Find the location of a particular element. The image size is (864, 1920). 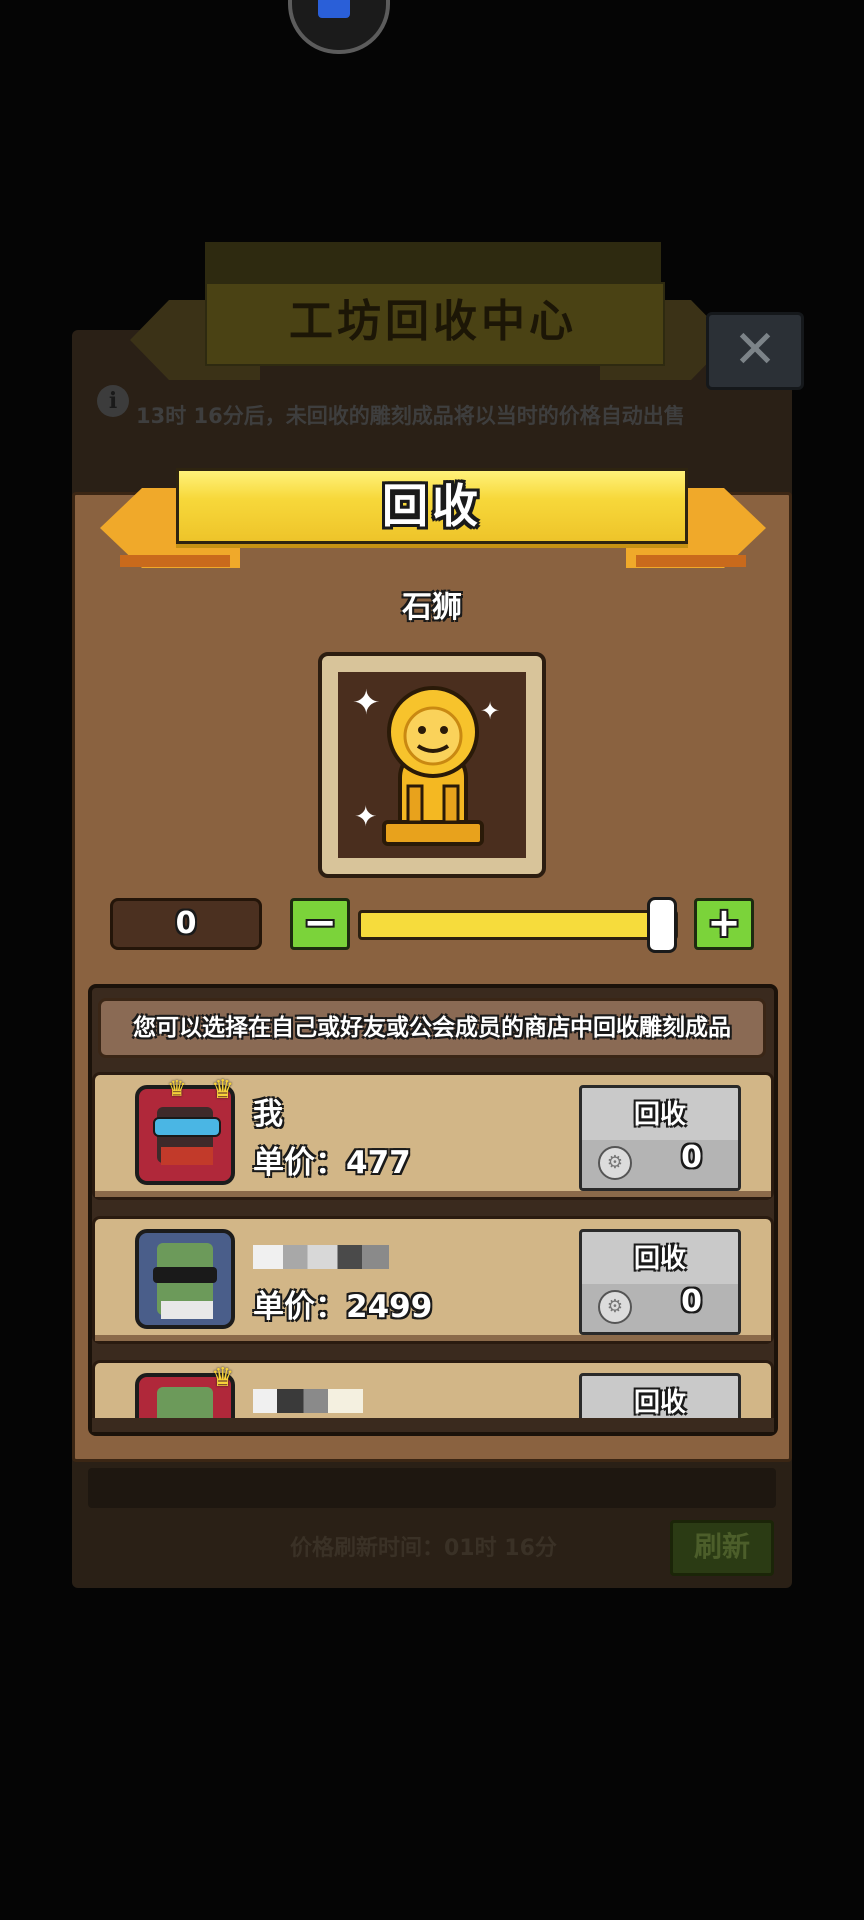

background-title: 工坊回收中心 is located at coordinates (433, 321).